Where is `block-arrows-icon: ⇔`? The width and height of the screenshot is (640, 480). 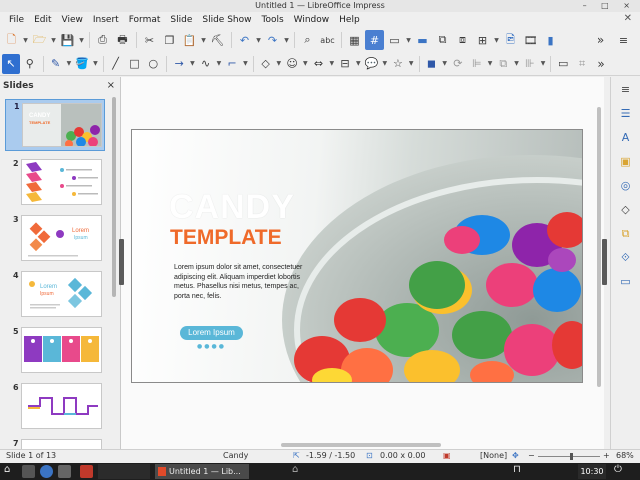
block-arrows-icon: ⇔ is located at coordinates (319, 64).